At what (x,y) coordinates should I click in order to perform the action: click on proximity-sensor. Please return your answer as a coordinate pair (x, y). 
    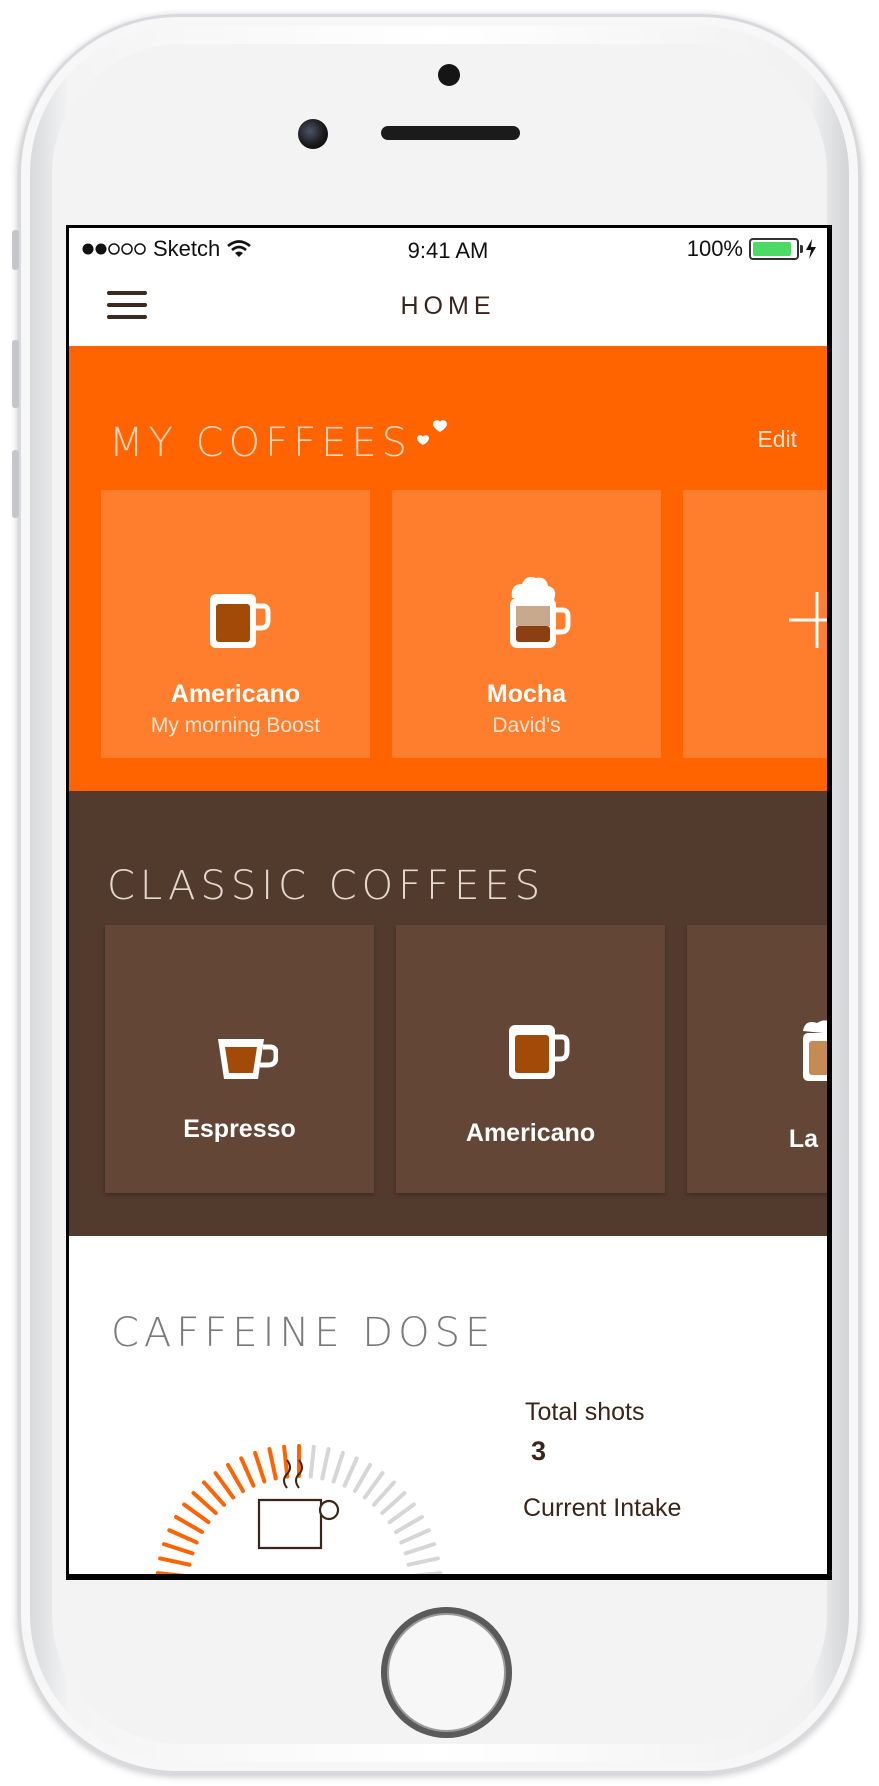
    Looking at the image, I should click on (313, 134).